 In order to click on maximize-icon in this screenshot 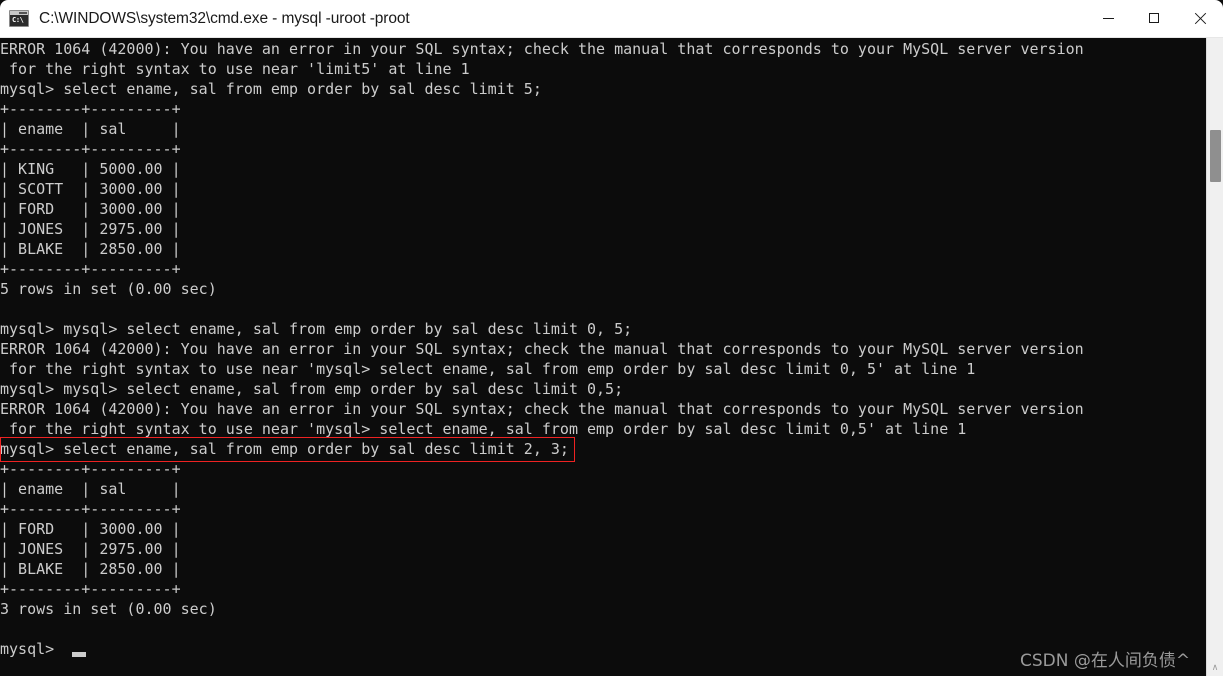, I will do `click(1154, 18)`.